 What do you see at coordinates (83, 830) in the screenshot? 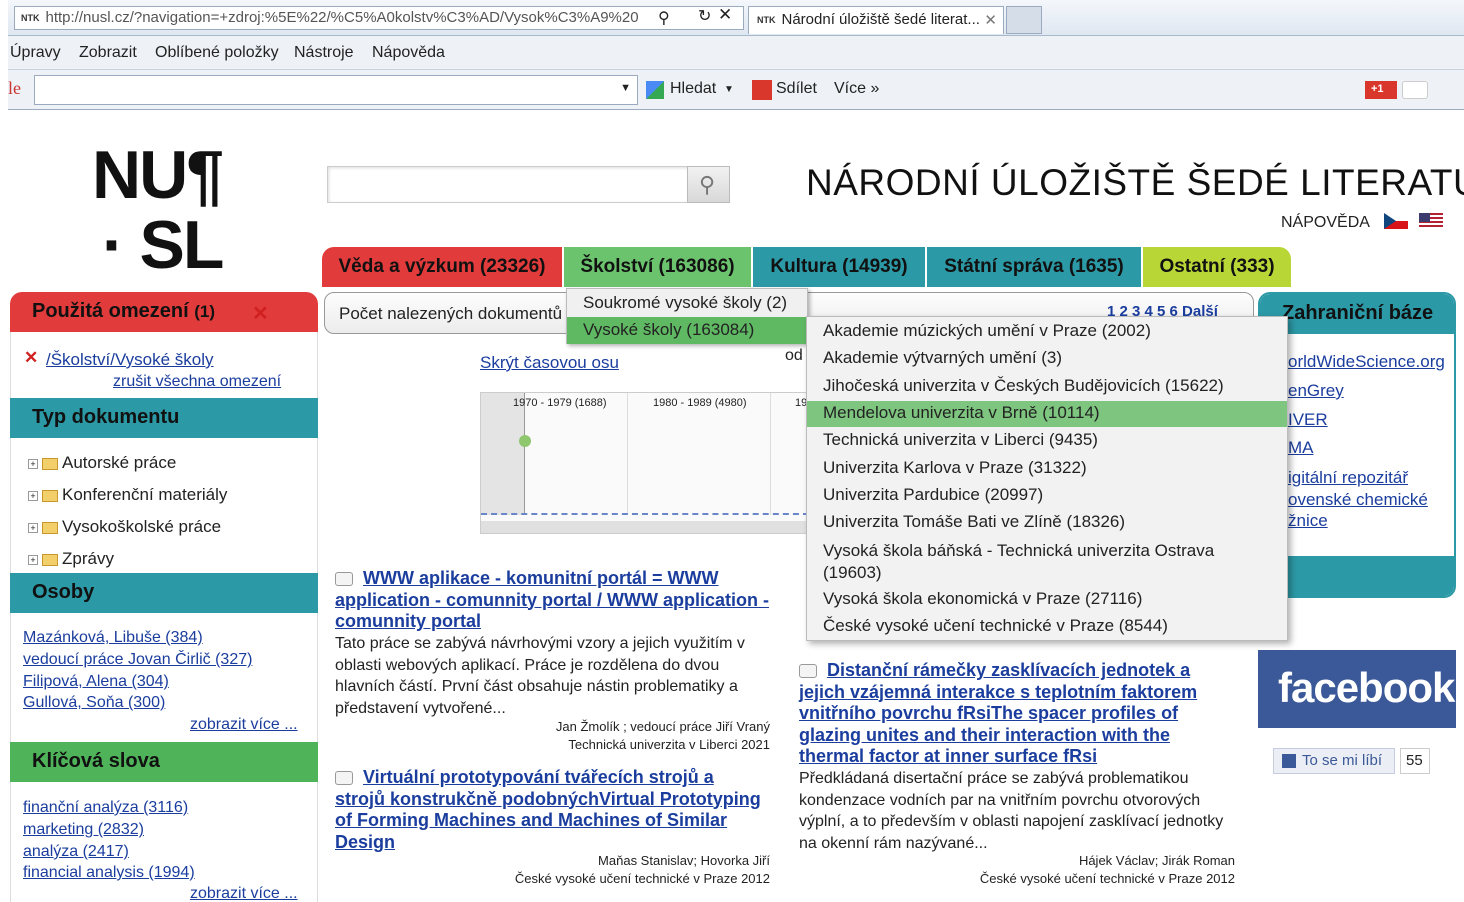
I see `keyword-link: marketing (2832)` at bounding box center [83, 830].